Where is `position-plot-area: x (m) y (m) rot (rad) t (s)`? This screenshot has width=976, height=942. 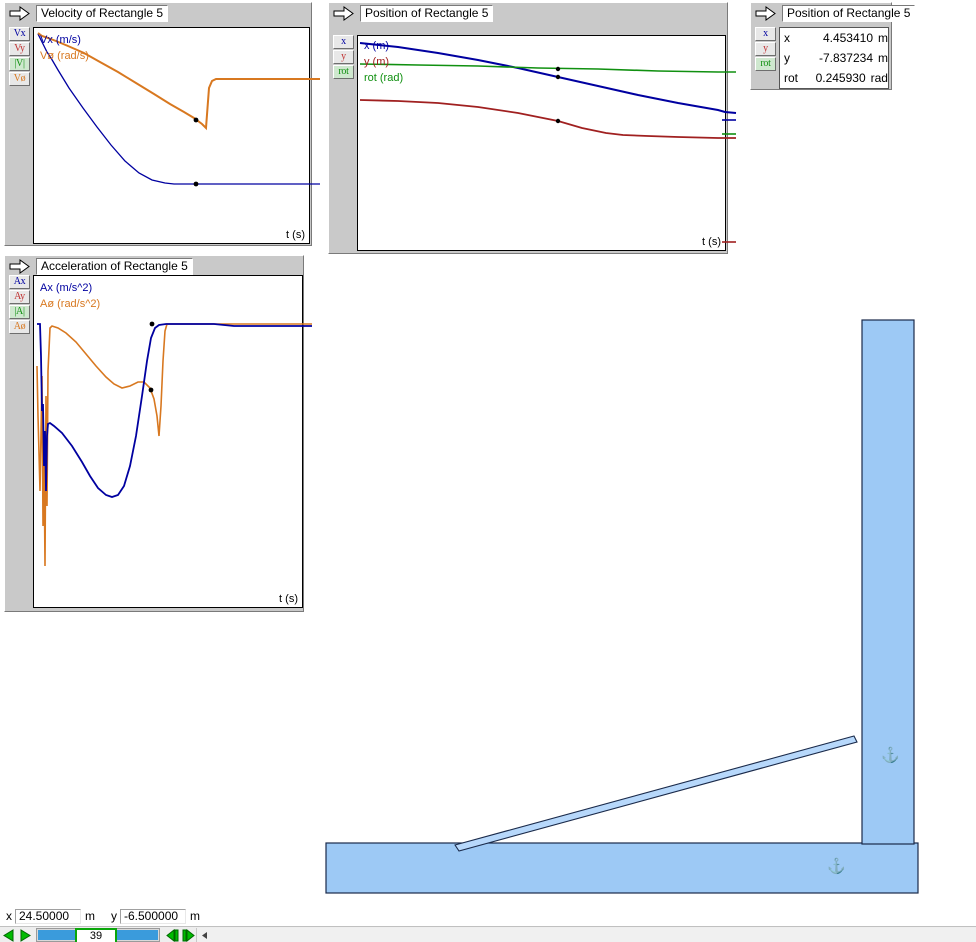 position-plot-area: x (m) y (m) rot (rad) t (s) is located at coordinates (547, 143).